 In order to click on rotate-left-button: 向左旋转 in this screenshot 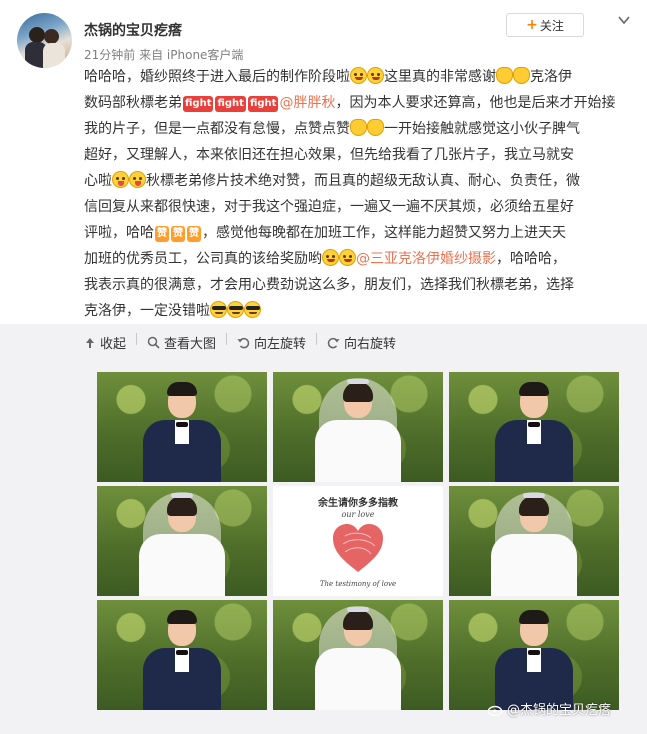, I will do `click(271, 342)`.